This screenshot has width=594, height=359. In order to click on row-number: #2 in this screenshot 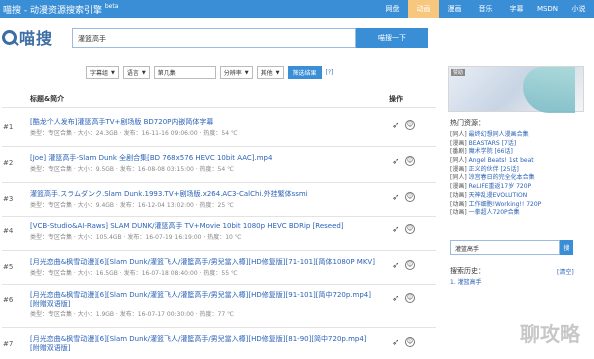, I will do `click(8, 163)`.